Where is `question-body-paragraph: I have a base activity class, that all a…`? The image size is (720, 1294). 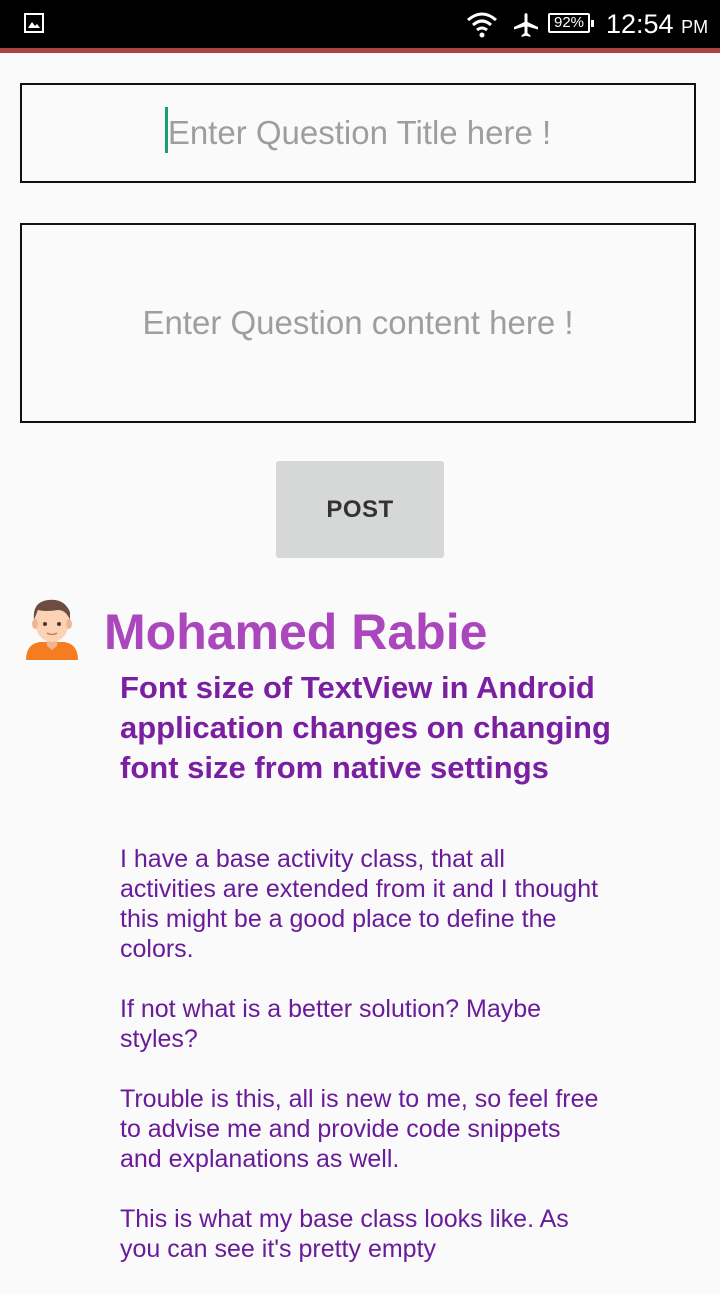
question-body-paragraph: I have a base activity class, that all a… is located at coordinates (359, 904).